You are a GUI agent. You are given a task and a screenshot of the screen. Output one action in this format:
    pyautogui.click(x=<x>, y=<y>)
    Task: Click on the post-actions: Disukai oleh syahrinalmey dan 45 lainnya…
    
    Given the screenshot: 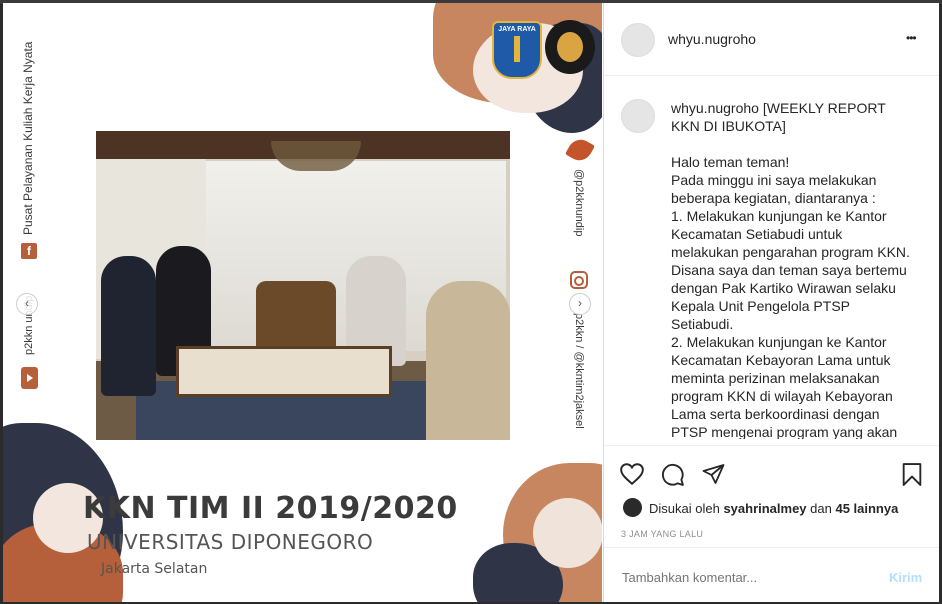 What is the action you would take?
    pyautogui.click(x=771, y=499)
    